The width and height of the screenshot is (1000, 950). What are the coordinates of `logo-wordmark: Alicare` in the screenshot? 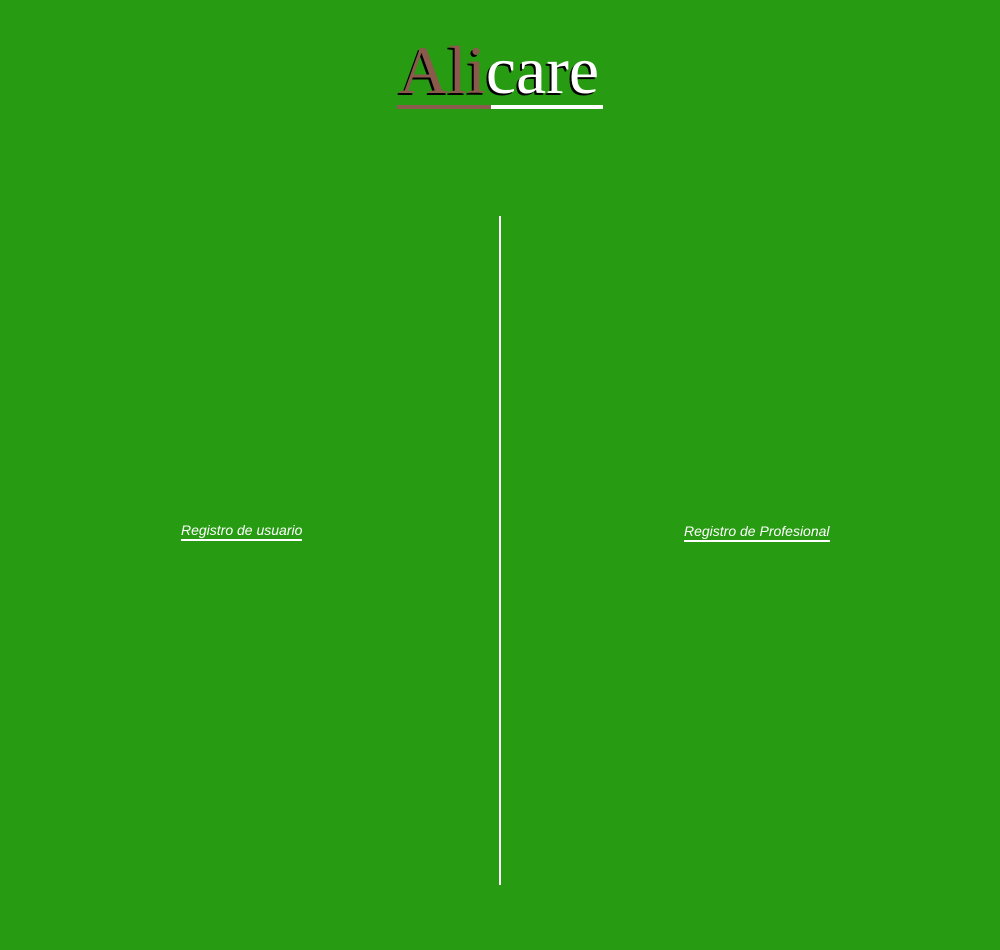 It's located at (500, 70).